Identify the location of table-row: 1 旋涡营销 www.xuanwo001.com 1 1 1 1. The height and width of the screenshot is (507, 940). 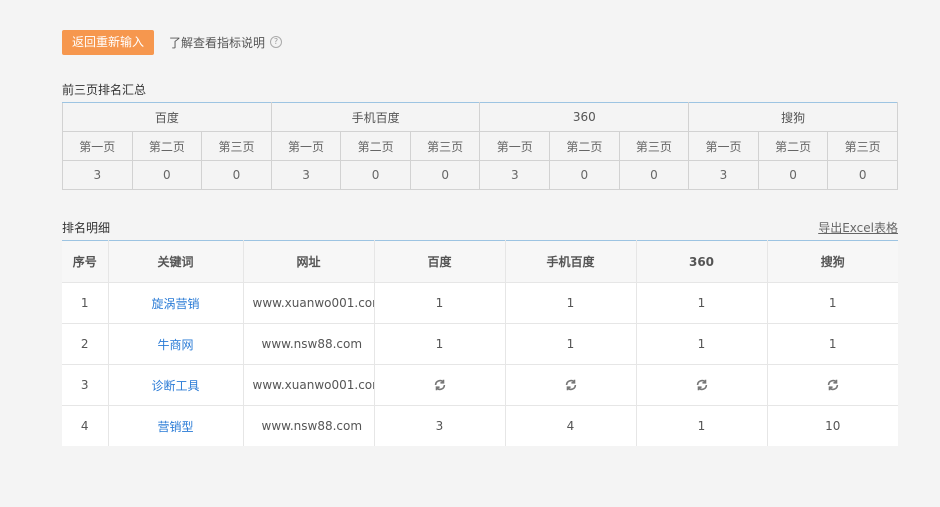
(480, 303).